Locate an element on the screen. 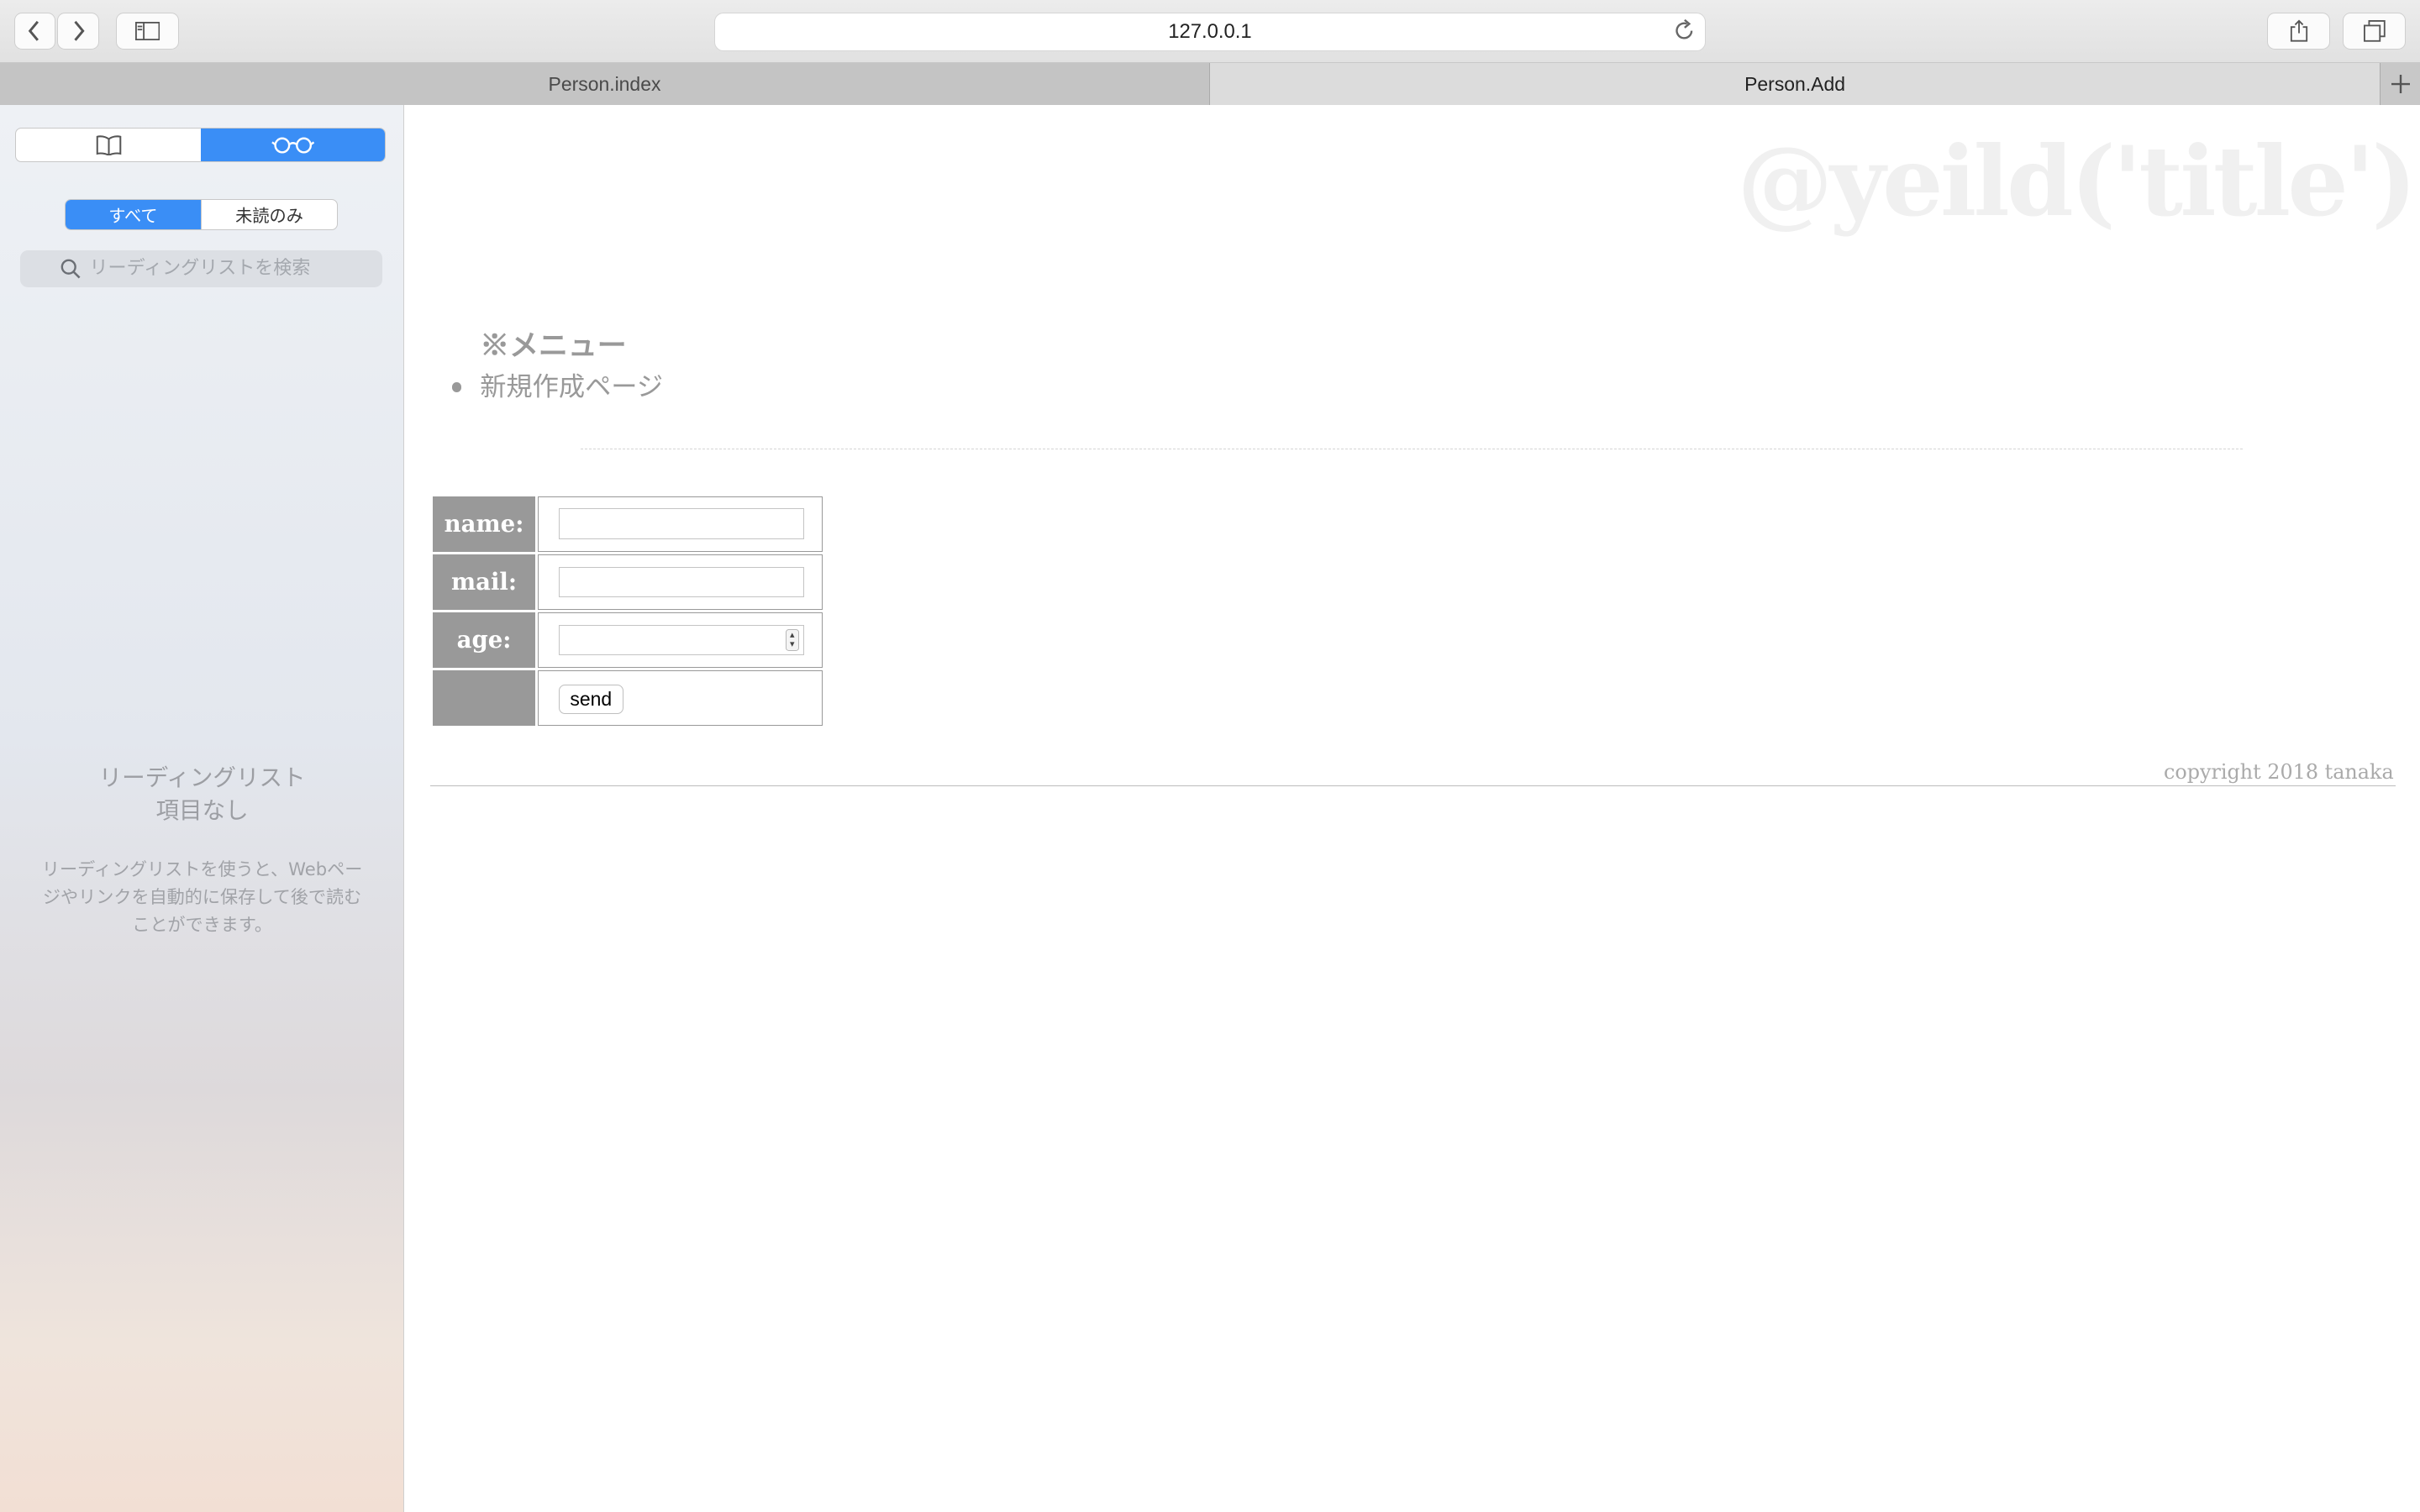  age-field: ▴ ▾ is located at coordinates (681, 640).